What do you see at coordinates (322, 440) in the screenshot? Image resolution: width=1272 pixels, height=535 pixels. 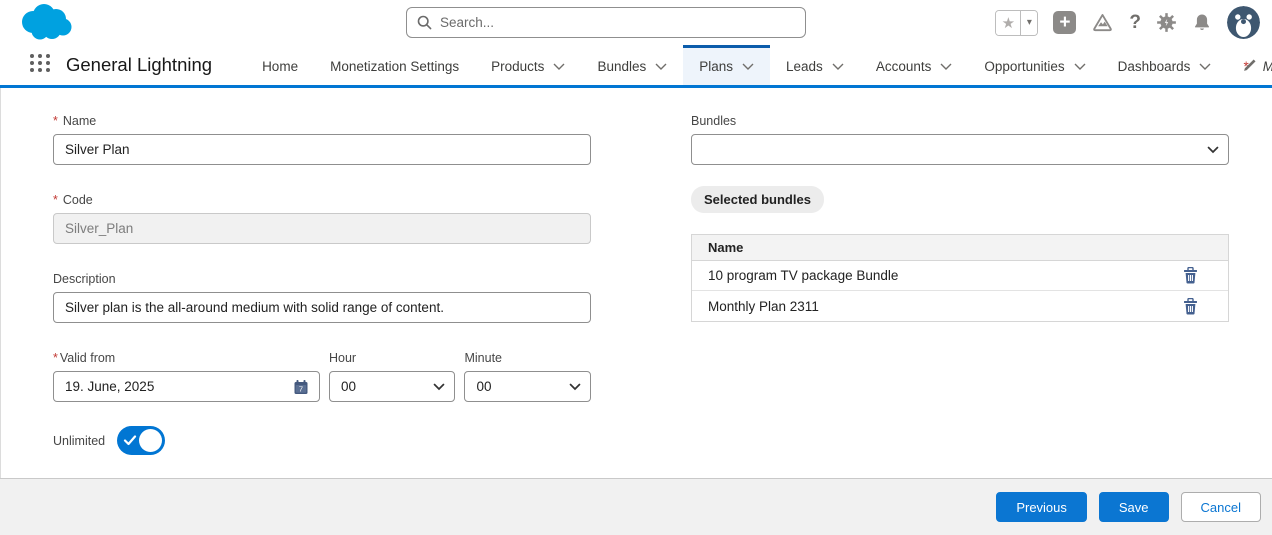 I see `unlimited-field-group: Unlimited` at bounding box center [322, 440].